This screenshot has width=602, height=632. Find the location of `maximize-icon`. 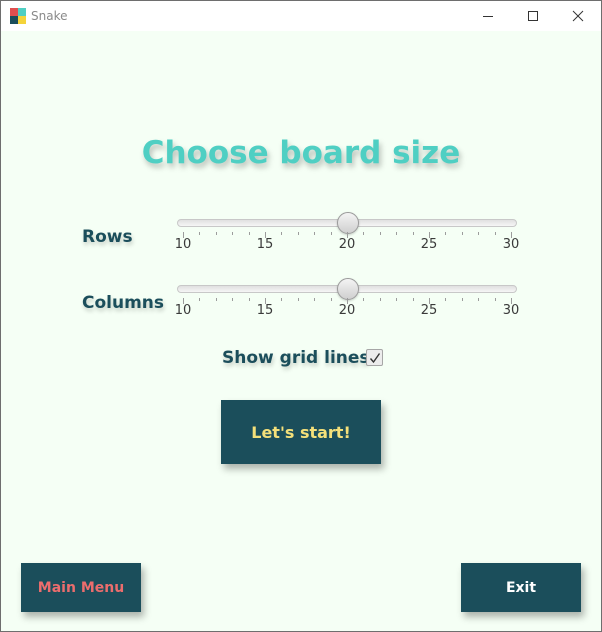

maximize-icon is located at coordinates (533, 16).